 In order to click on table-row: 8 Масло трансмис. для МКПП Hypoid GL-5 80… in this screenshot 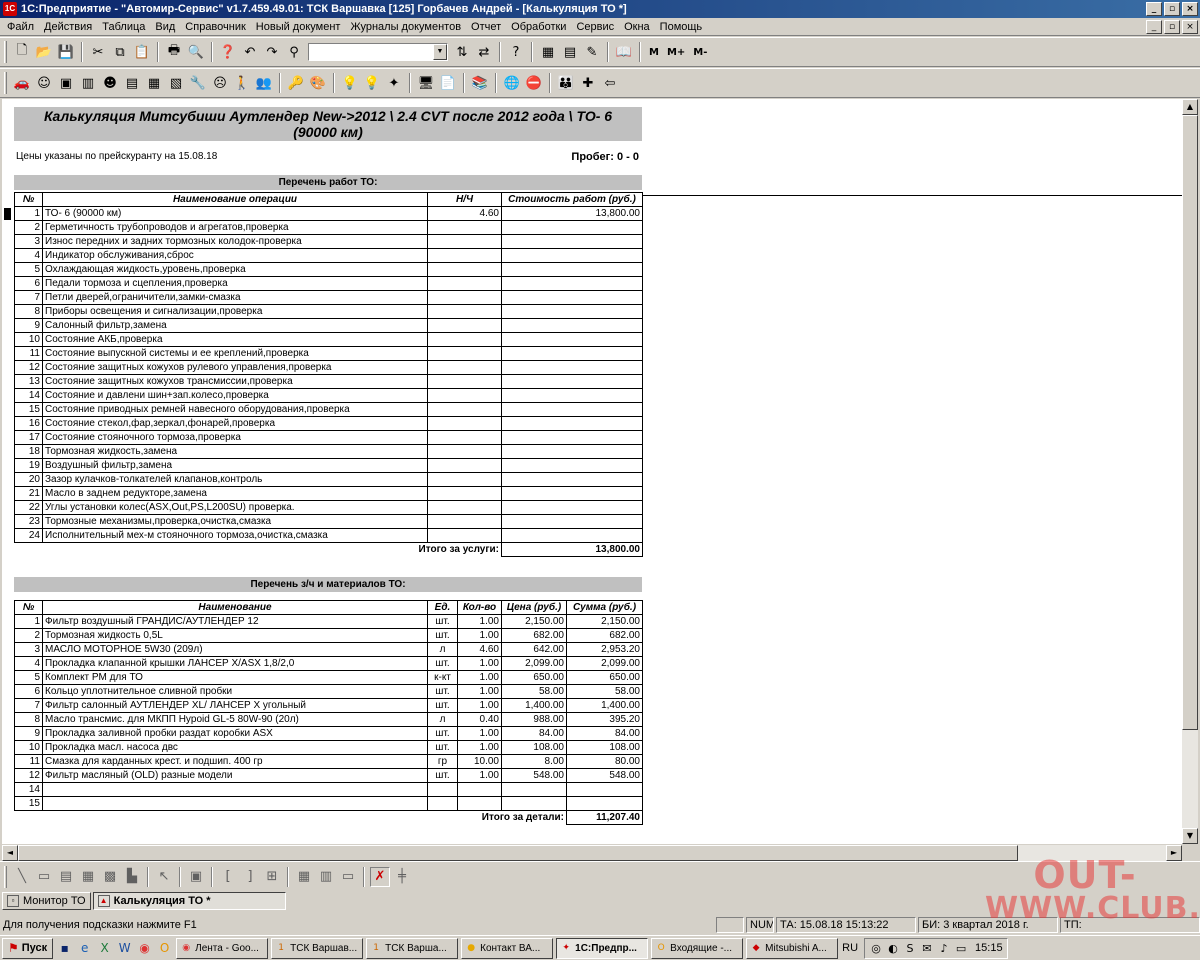, I will do `click(328, 719)`.